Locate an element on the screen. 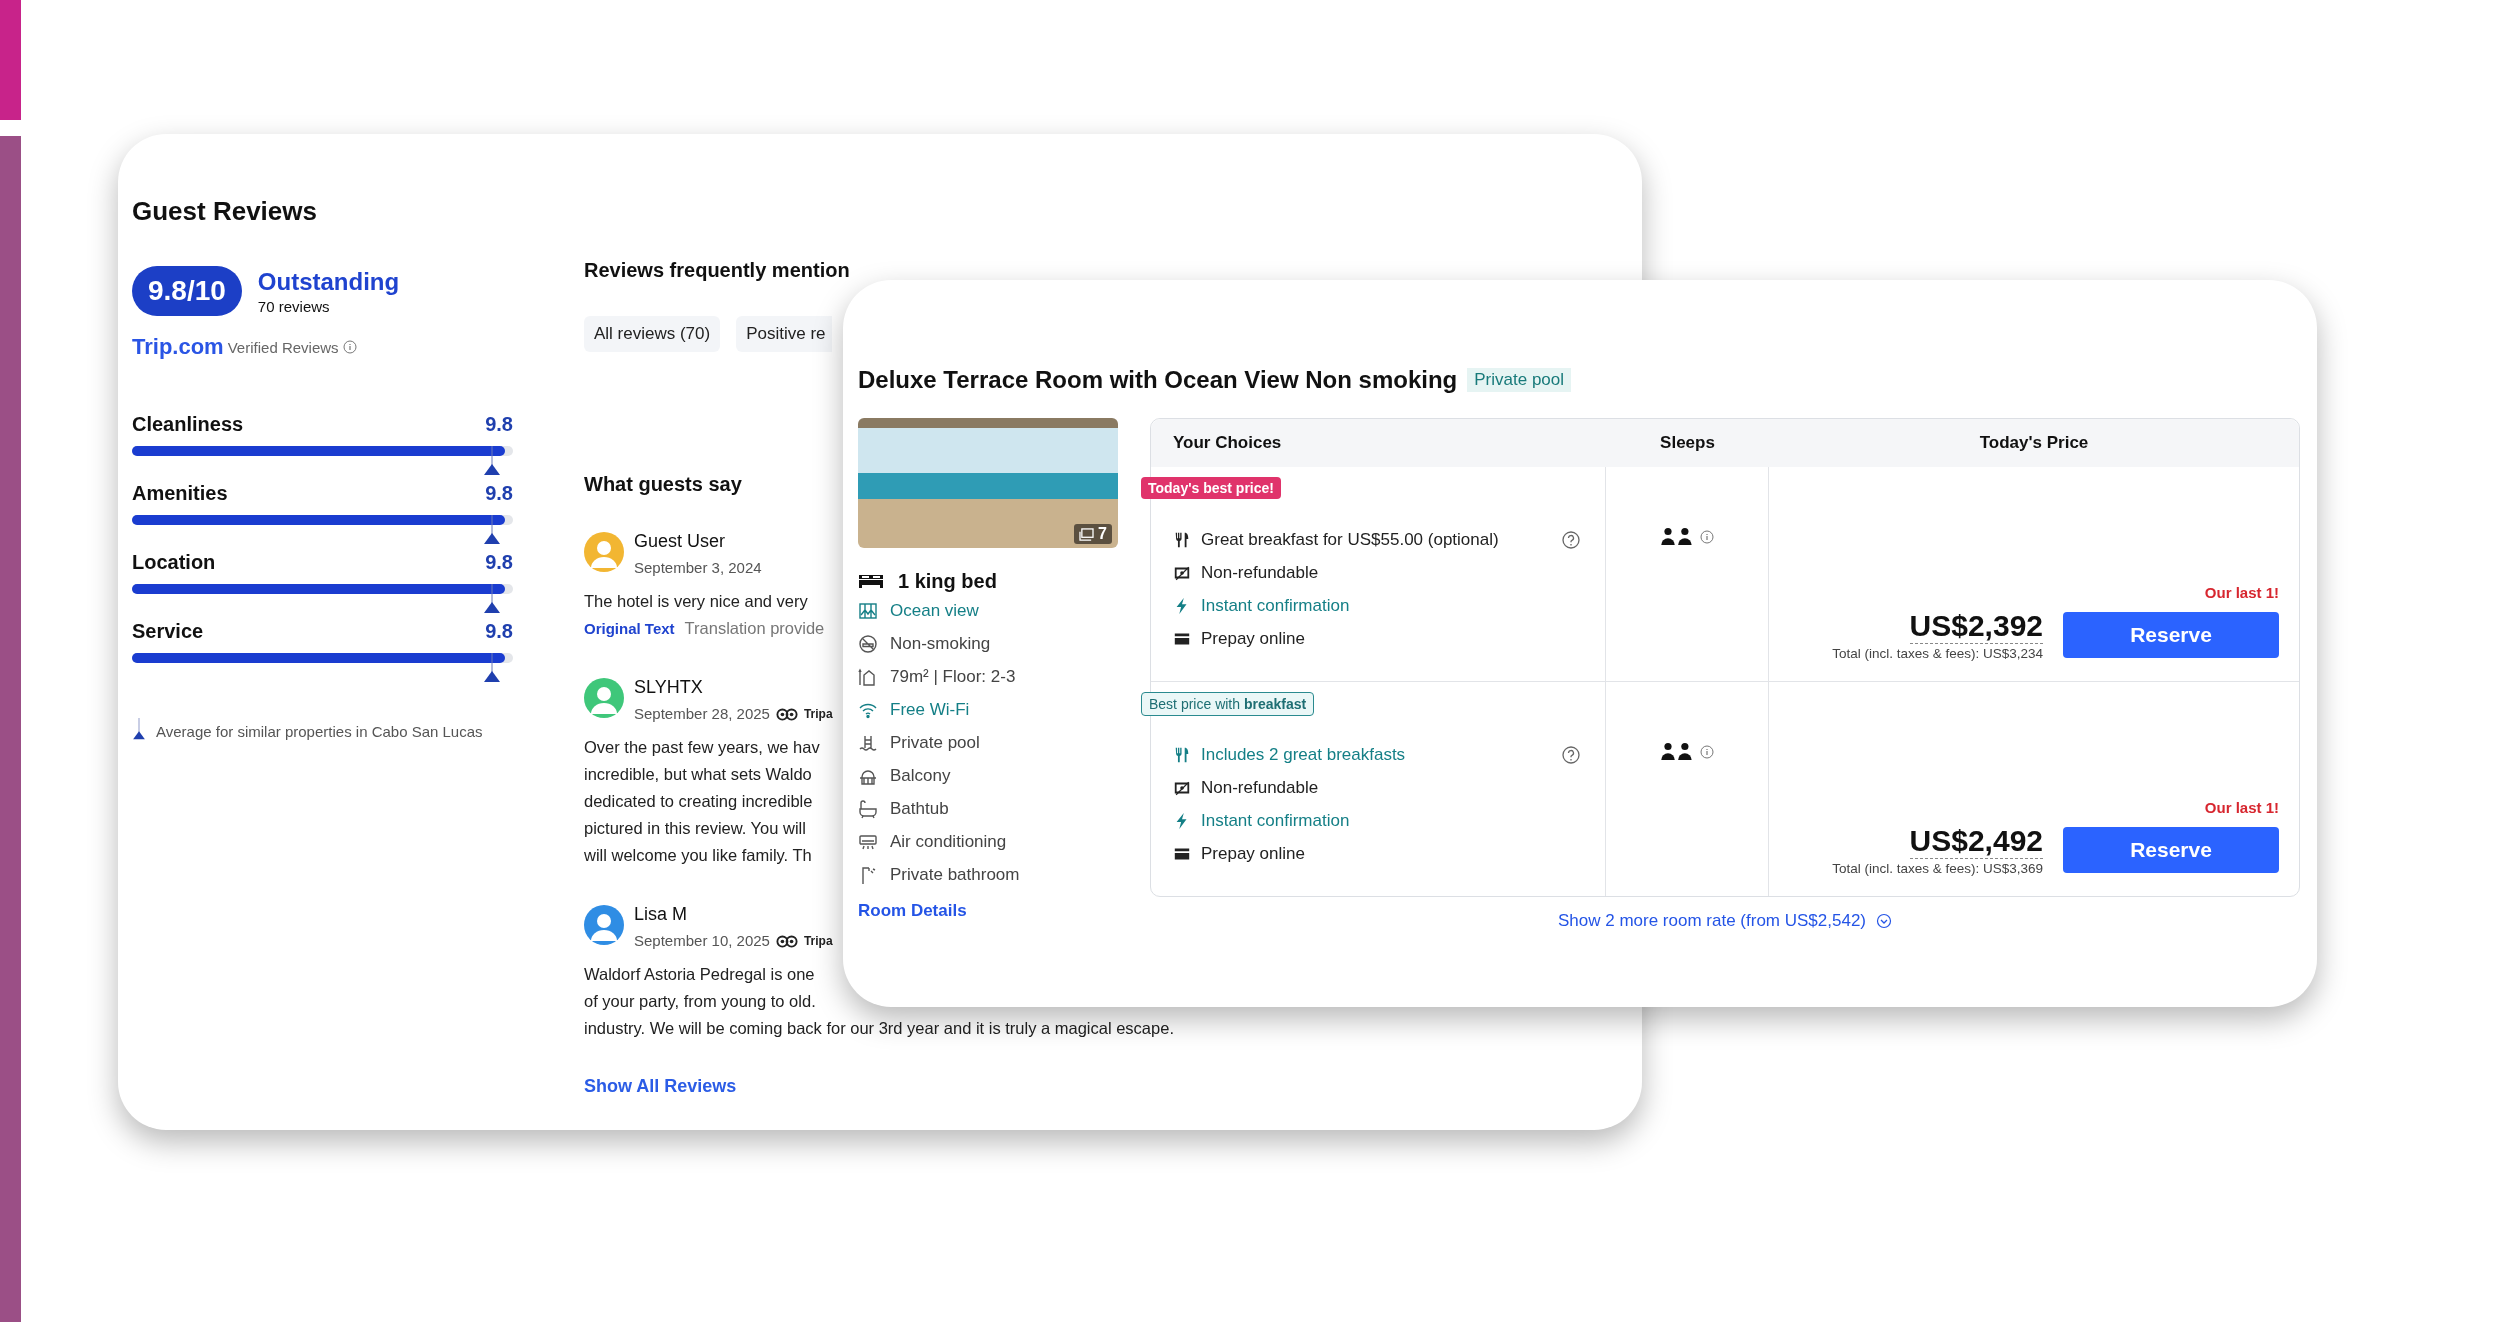 This screenshot has width=2507, height=1322. section-heading: Reviews frequently mention is located at coordinates (717, 270).